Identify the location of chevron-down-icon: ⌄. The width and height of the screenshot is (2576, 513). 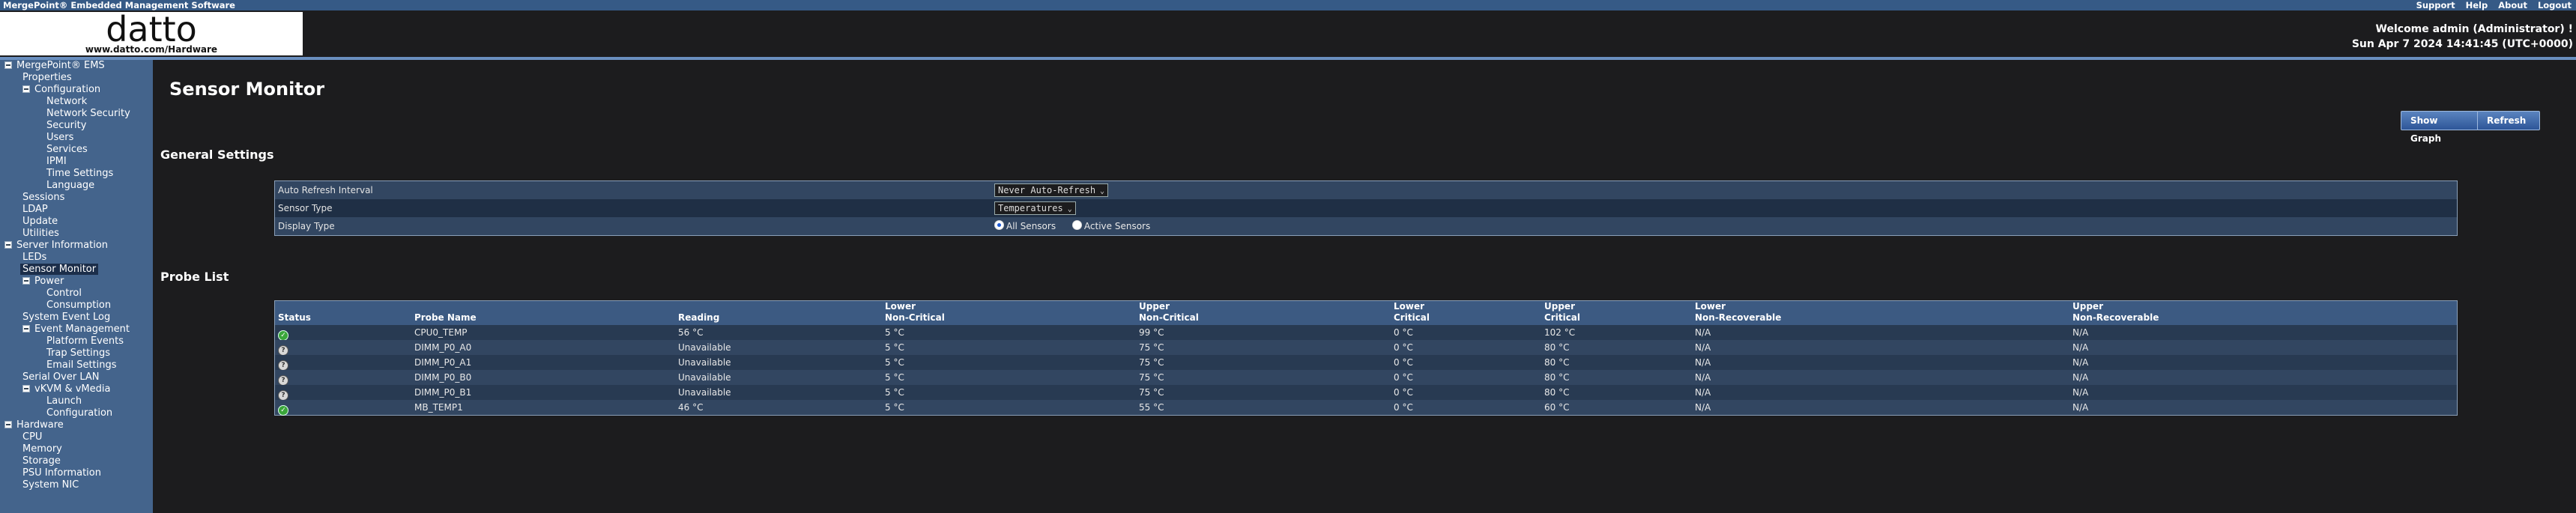
(1069, 209).